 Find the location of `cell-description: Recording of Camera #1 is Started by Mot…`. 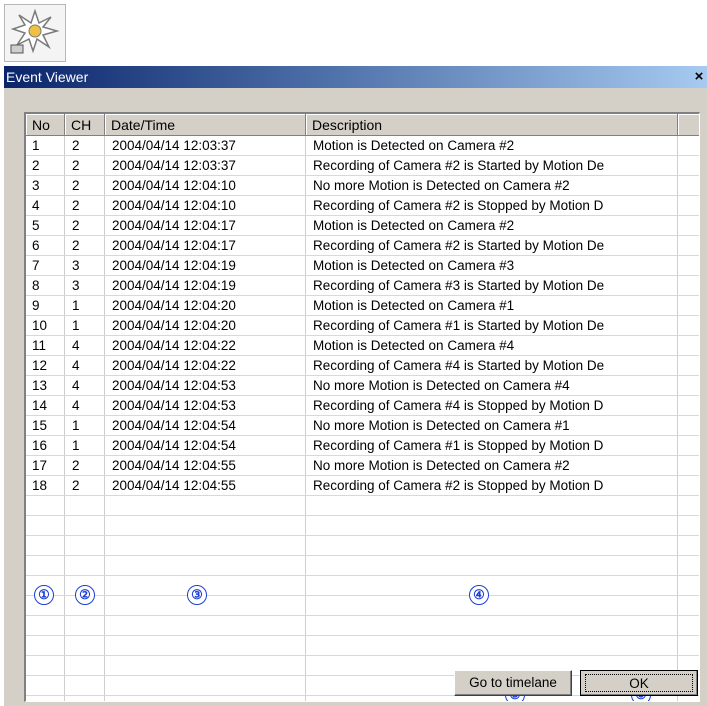

cell-description: Recording of Camera #1 is Started by Mot… is located at coordinates (459, 325).